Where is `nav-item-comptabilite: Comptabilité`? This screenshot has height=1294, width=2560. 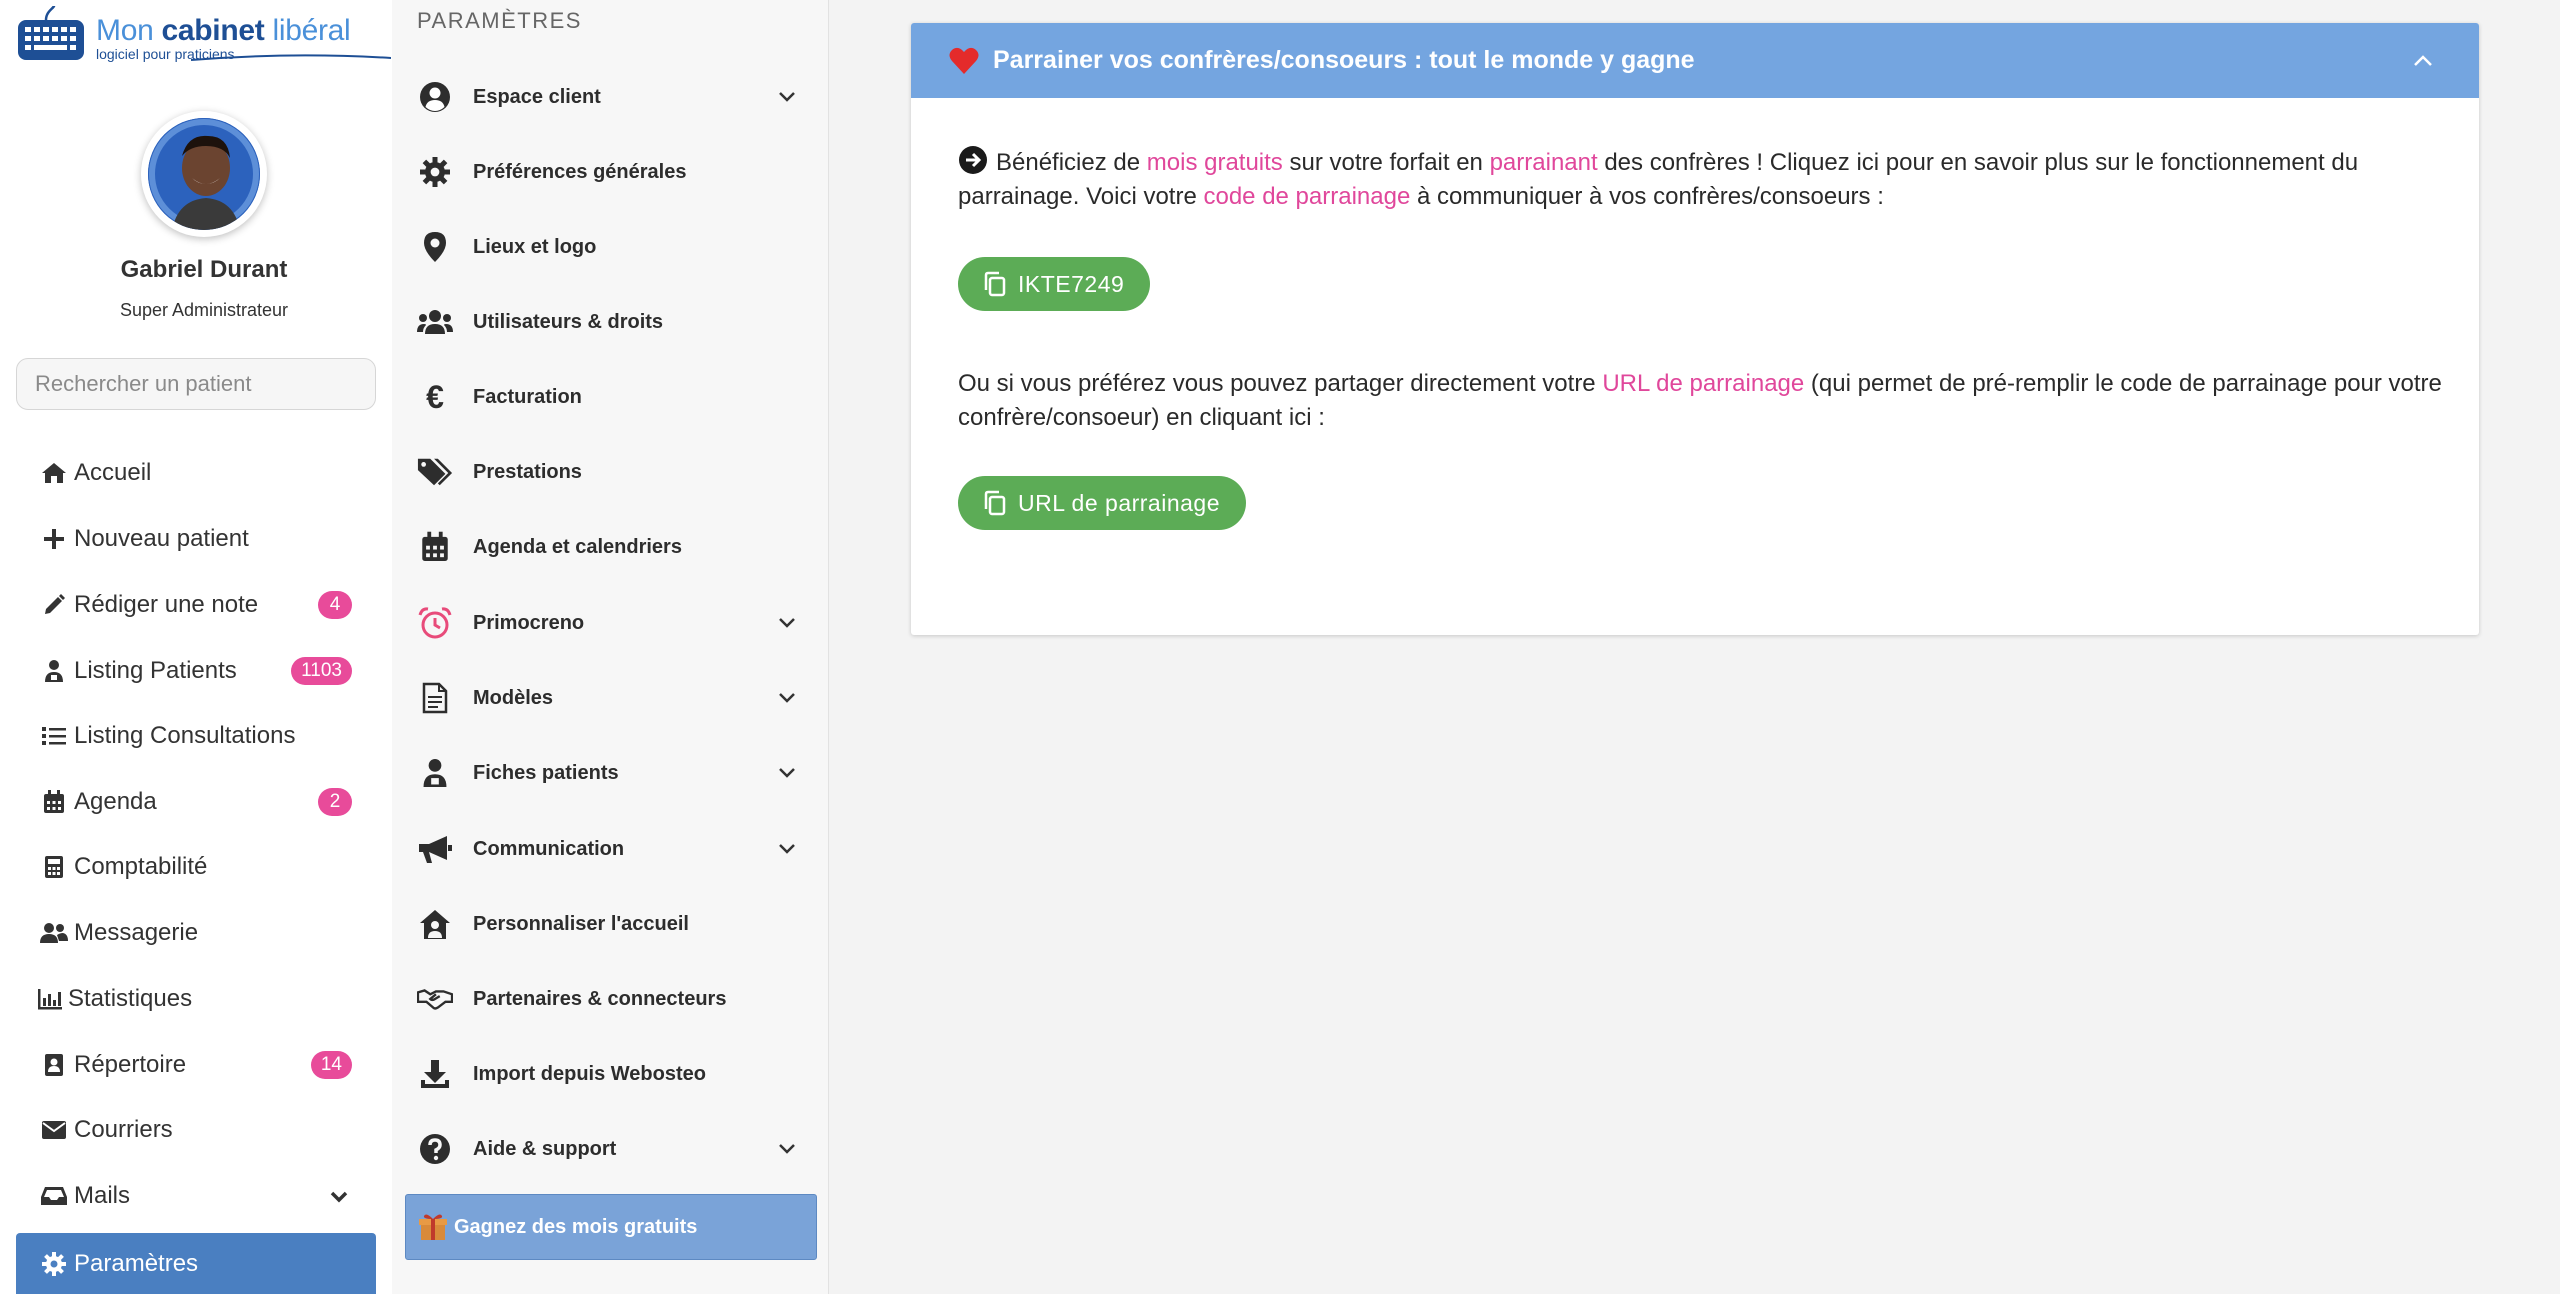 nav-item-comptabilite: Comptabilité is located at coordinates (196, 867).